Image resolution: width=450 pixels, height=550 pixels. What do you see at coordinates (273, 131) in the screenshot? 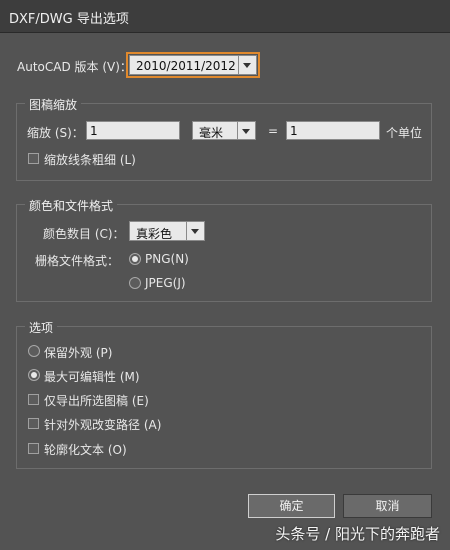
I see `equals-sign: =` at bounding box center [273, 131].